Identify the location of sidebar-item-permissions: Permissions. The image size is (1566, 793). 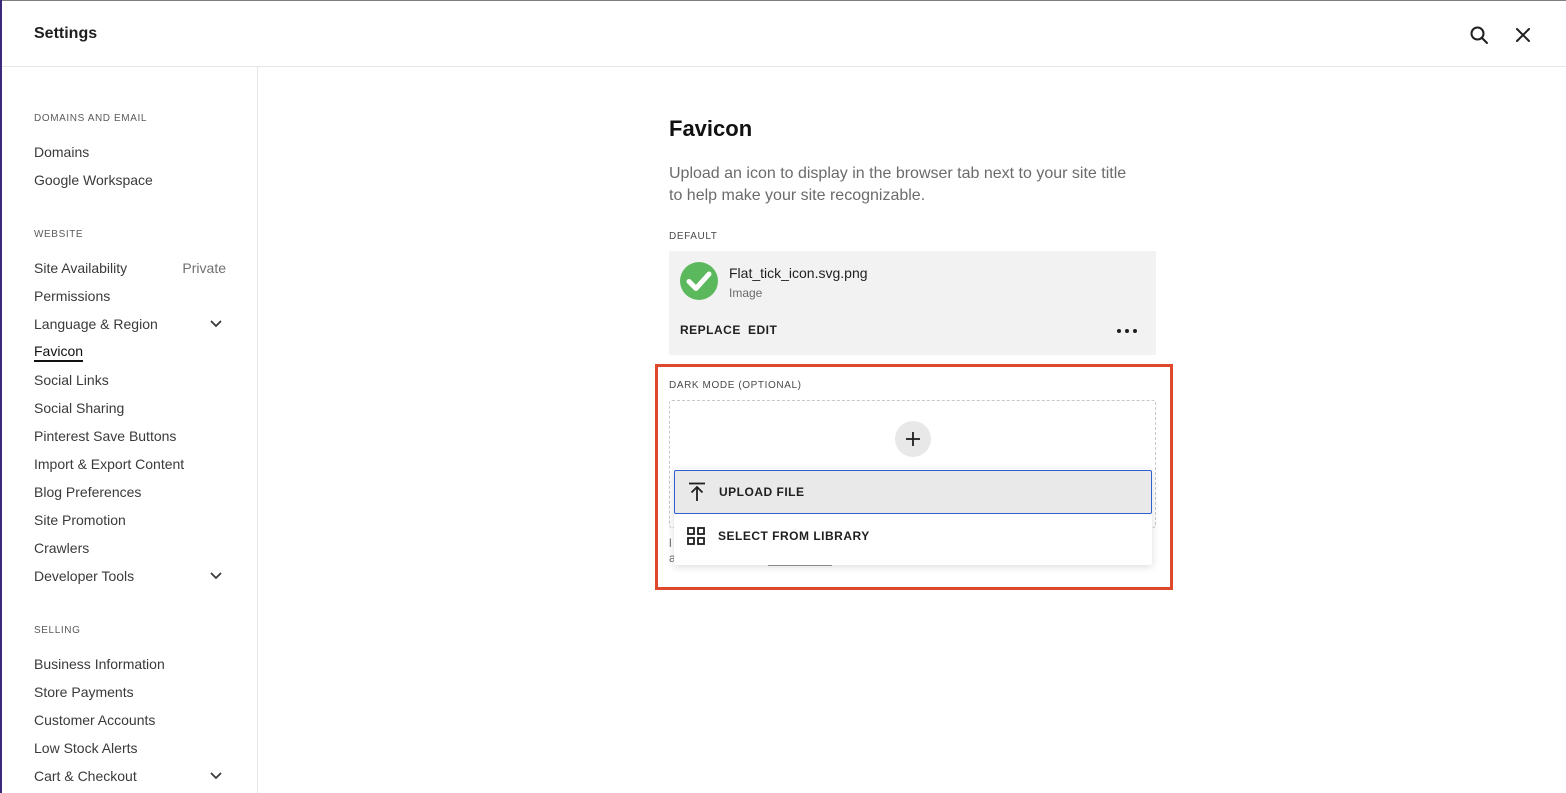
(130, 296).